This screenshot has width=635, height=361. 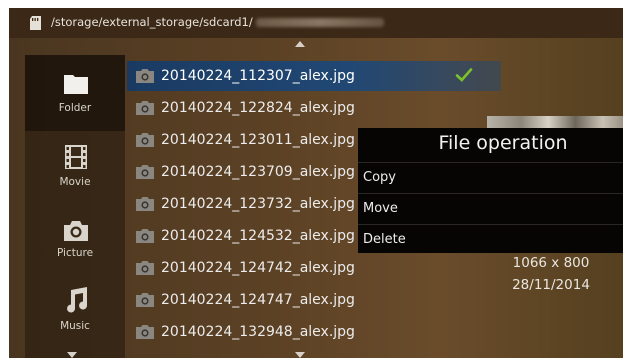 What do you see at coordinates (258, 204) in the screenshot?
I see `file-name: 20140224_123732_alex.jpg` at bounding box center [258, 204].